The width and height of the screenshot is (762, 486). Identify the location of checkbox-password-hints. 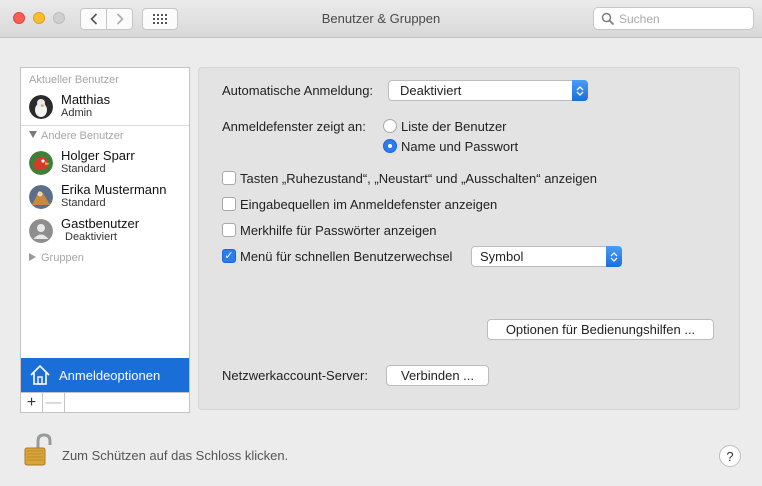
(229, 230).